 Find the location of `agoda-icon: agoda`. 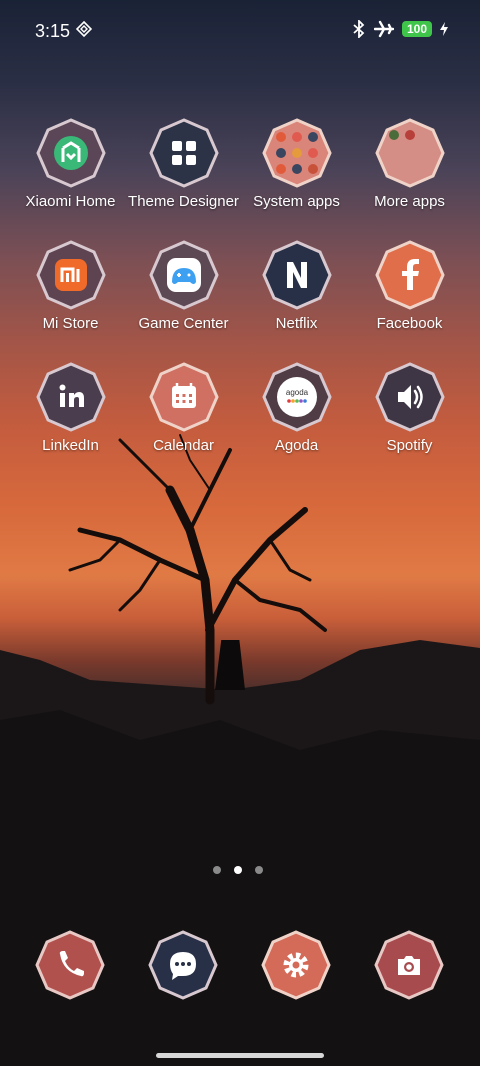

agoda-icon: agoda is located at coordinates (296, 397).